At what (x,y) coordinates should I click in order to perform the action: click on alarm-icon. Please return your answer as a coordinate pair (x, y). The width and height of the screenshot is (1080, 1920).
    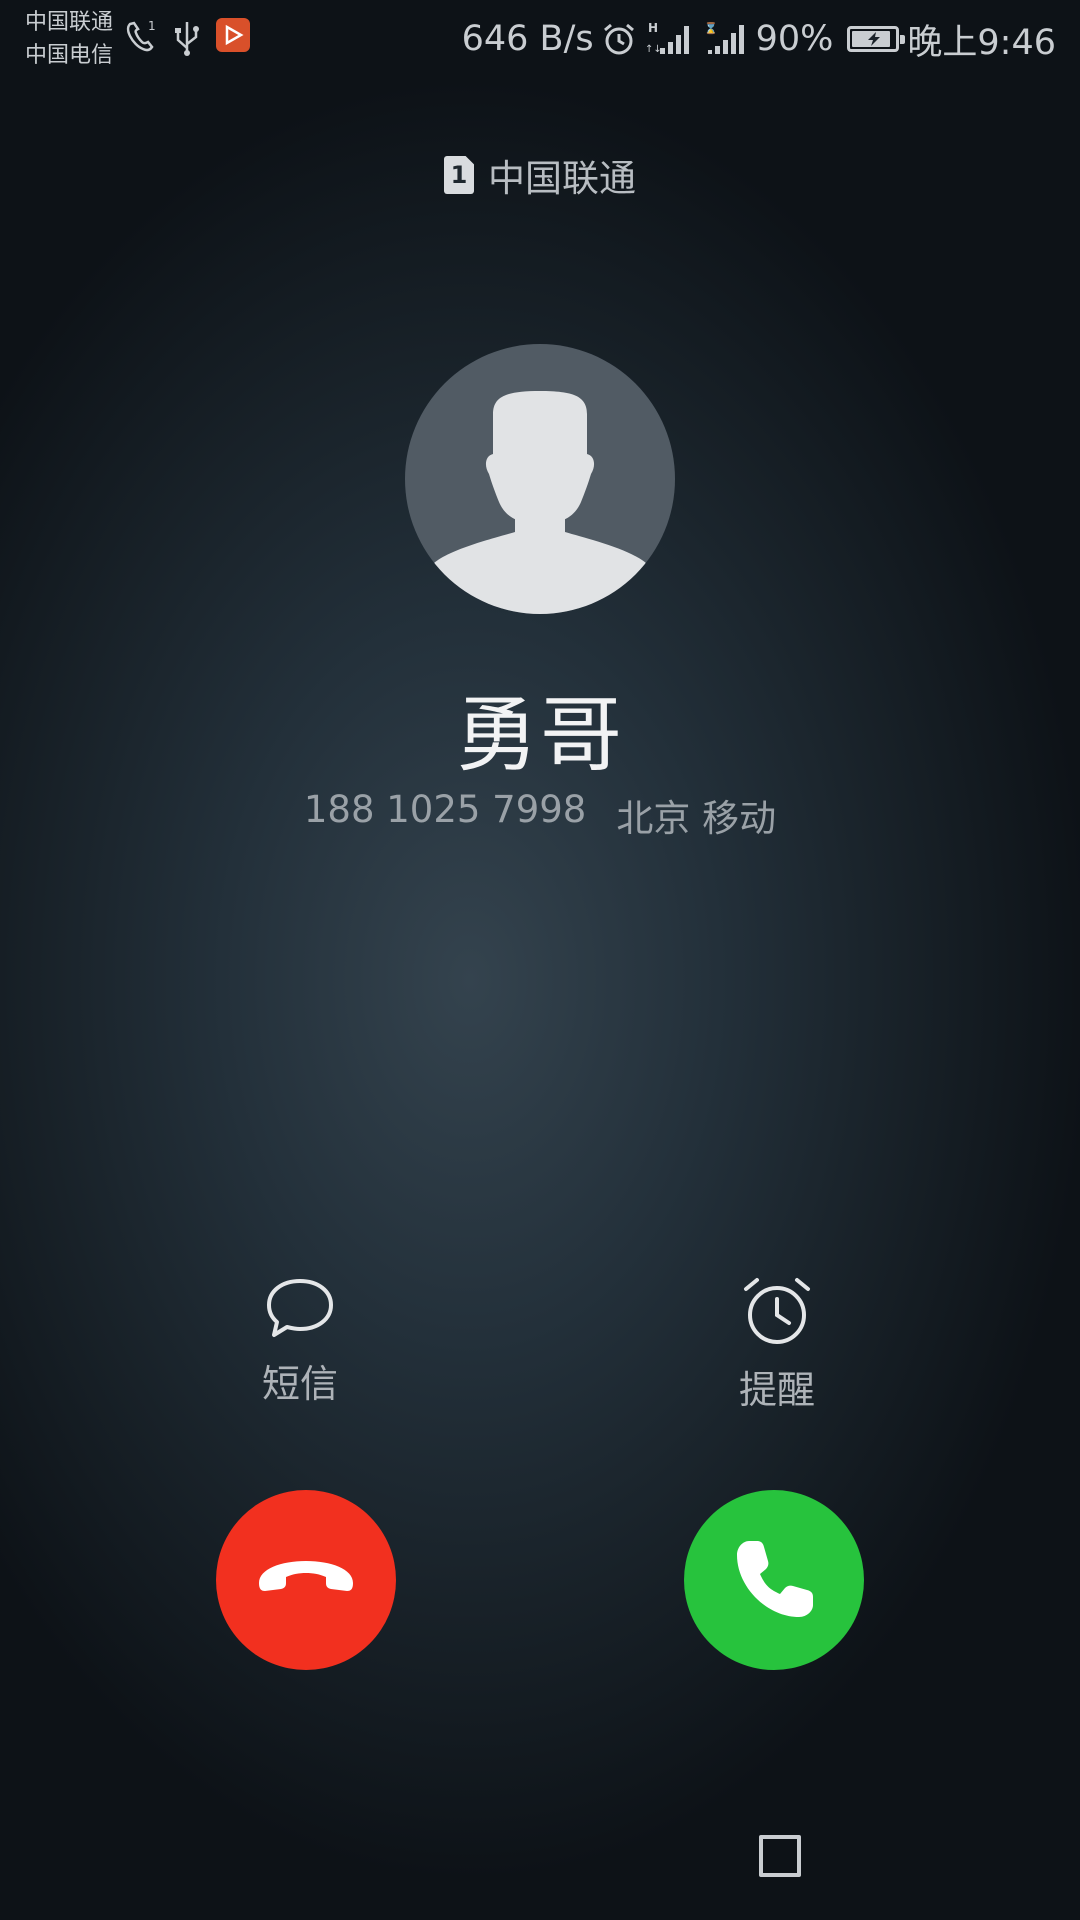
    Looking at the image, I should click on (618, 39).